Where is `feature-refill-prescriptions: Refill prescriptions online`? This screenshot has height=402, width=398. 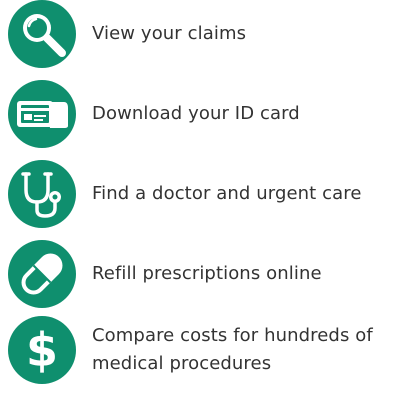 feature-refill-prescriptions: Refill prescriptions online is located at coordinates (165, 274).